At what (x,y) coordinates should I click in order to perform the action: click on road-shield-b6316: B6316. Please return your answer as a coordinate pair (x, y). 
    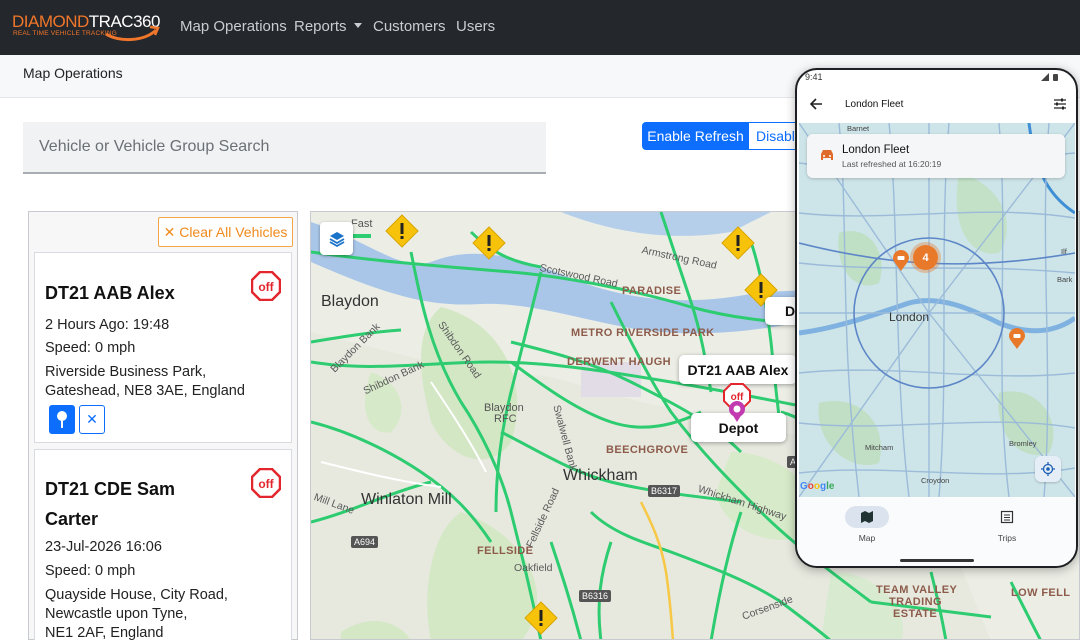
    Looking at the image, I should click on (595, 596).